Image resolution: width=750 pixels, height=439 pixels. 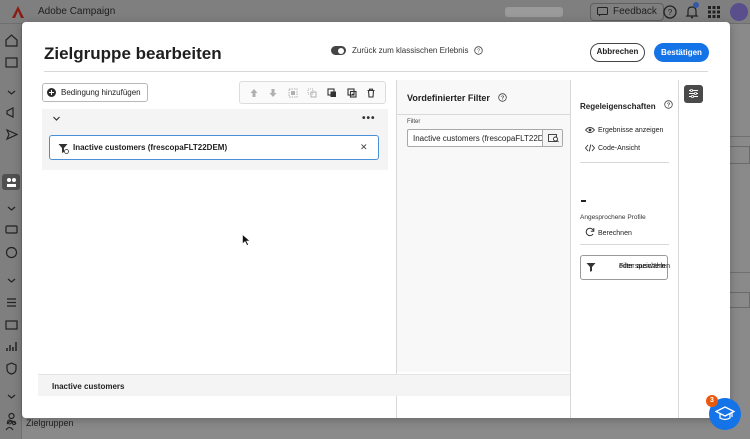 I want to click on filter-field-value: Inactive customers (frescopaFLT22DEM), so click(x=478, y=138).